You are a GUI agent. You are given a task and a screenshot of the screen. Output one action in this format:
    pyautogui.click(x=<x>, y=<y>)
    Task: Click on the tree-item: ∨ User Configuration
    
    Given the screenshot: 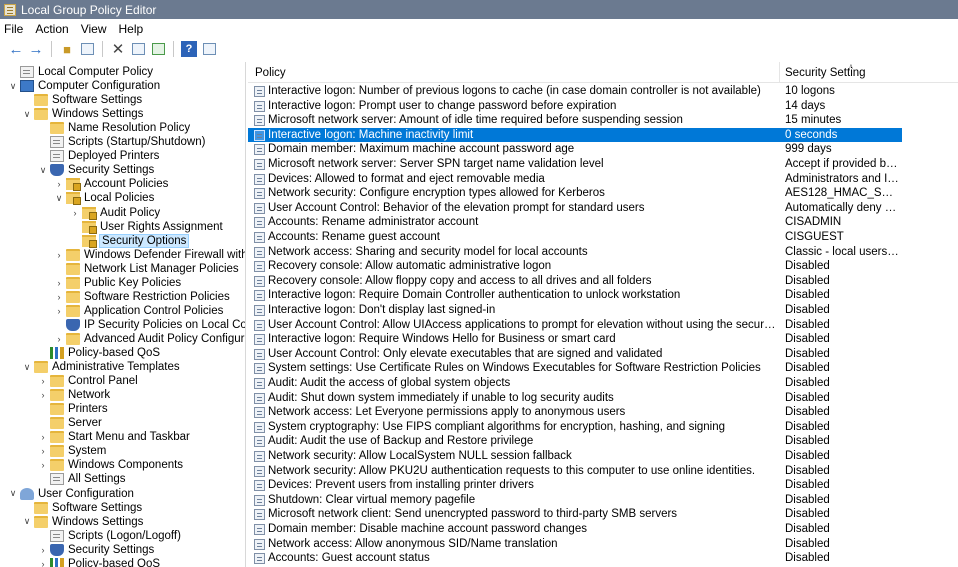 What is the action you would take?
    pyautogui.click(x=126, y=494)
    